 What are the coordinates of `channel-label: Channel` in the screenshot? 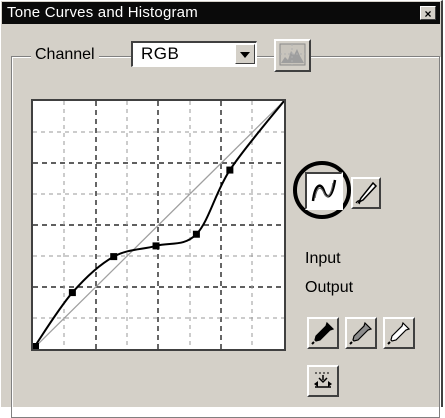 It's located at (65, 55).